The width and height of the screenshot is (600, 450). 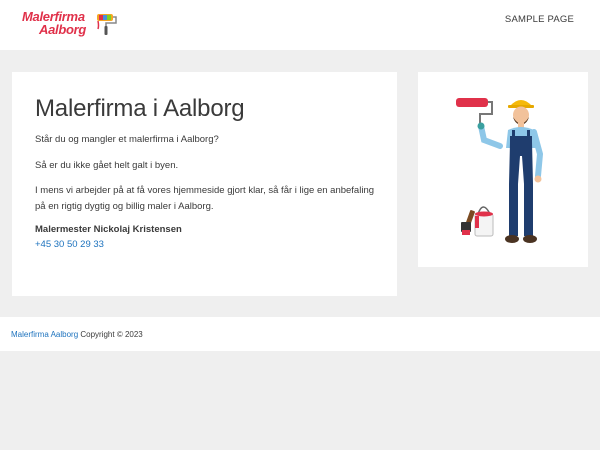 What do you see at coordinates (539, 19) in the screenshot?
I see `nav-sample-page: SAMPLE PAGE` at bounding box center [539, 19].